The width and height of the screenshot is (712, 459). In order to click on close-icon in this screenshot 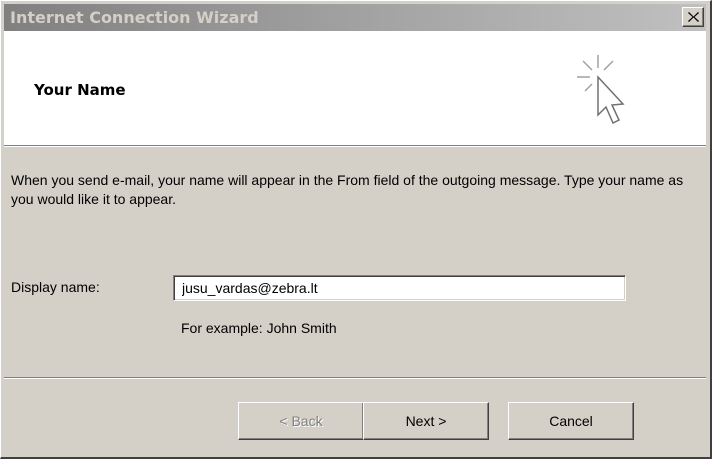, I will do `click(693, 17)`.